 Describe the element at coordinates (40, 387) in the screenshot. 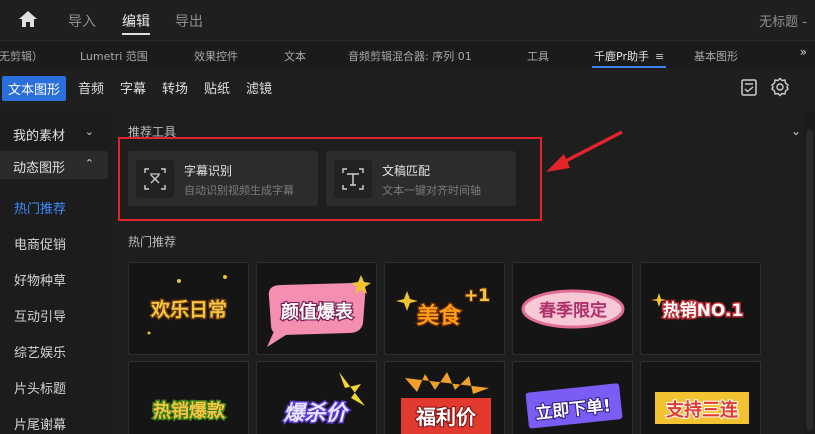

I see `sidebar-item-intro-title: 片头标题` at that location.